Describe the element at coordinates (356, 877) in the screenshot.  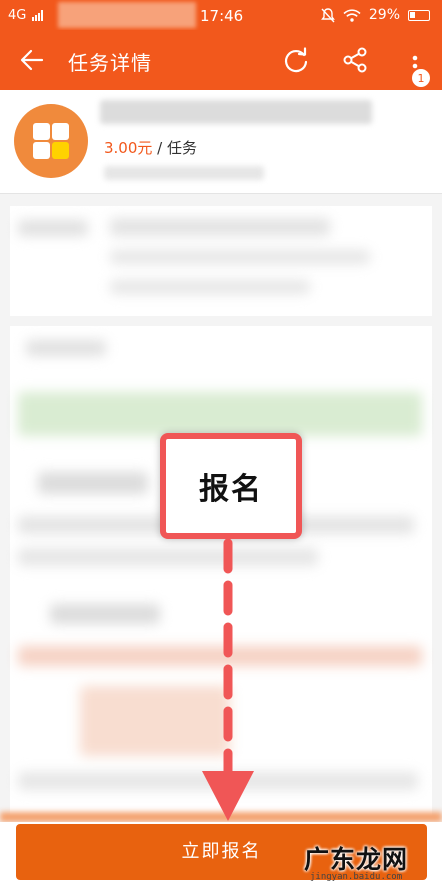
I see `watermark-subtext: jingyan.baidu.com` at that location.